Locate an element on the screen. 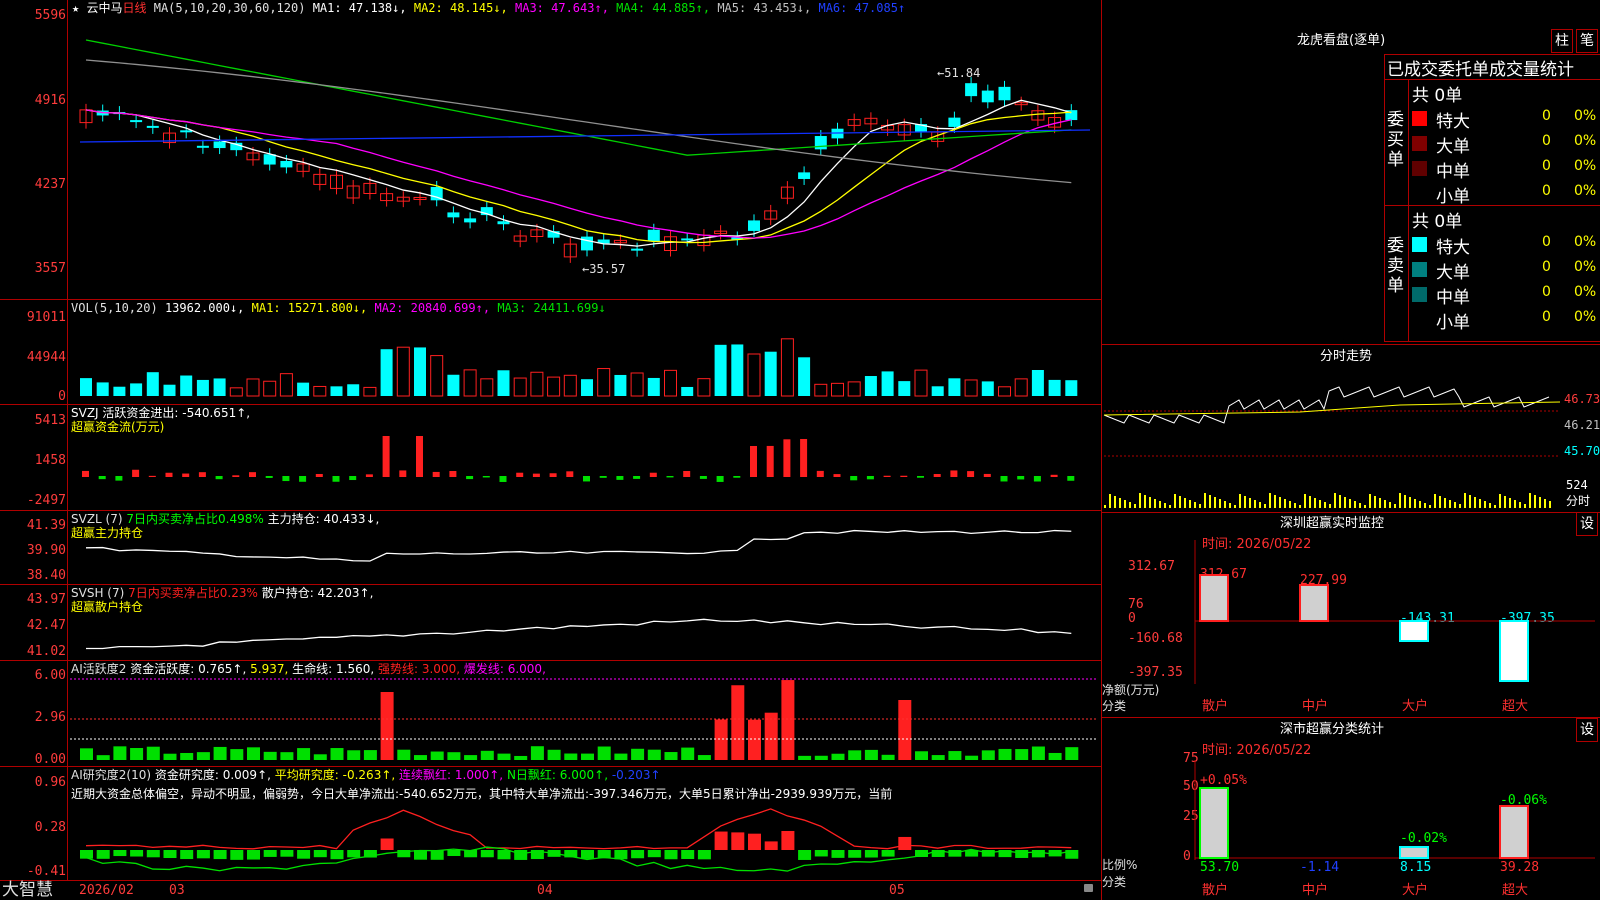 The width and height of the screenshot is (1600, 900). intraday-price-line is located at coordinates (1326, 405).